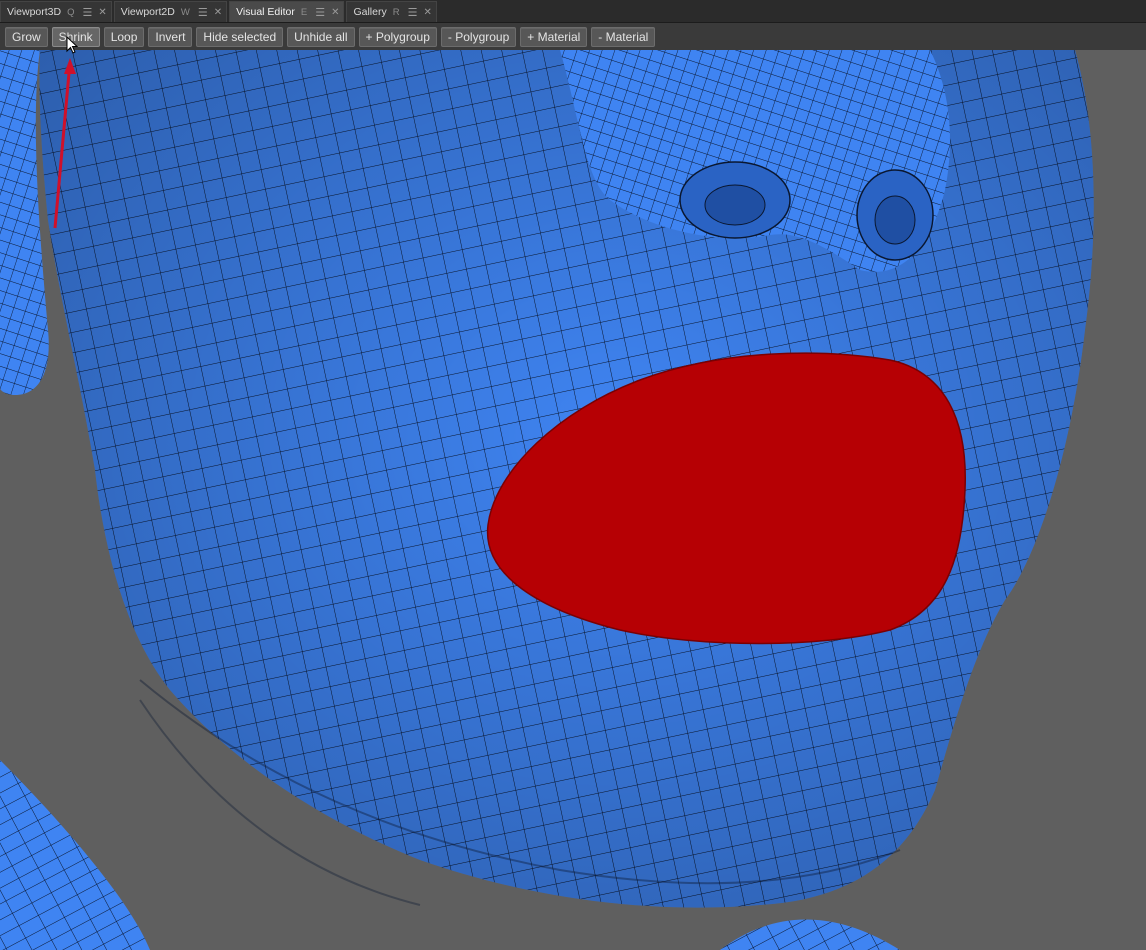  Describe the element at coordinates (240, 36) in the screenshot. I see `hide-selected-button: Hide selected` at that location.